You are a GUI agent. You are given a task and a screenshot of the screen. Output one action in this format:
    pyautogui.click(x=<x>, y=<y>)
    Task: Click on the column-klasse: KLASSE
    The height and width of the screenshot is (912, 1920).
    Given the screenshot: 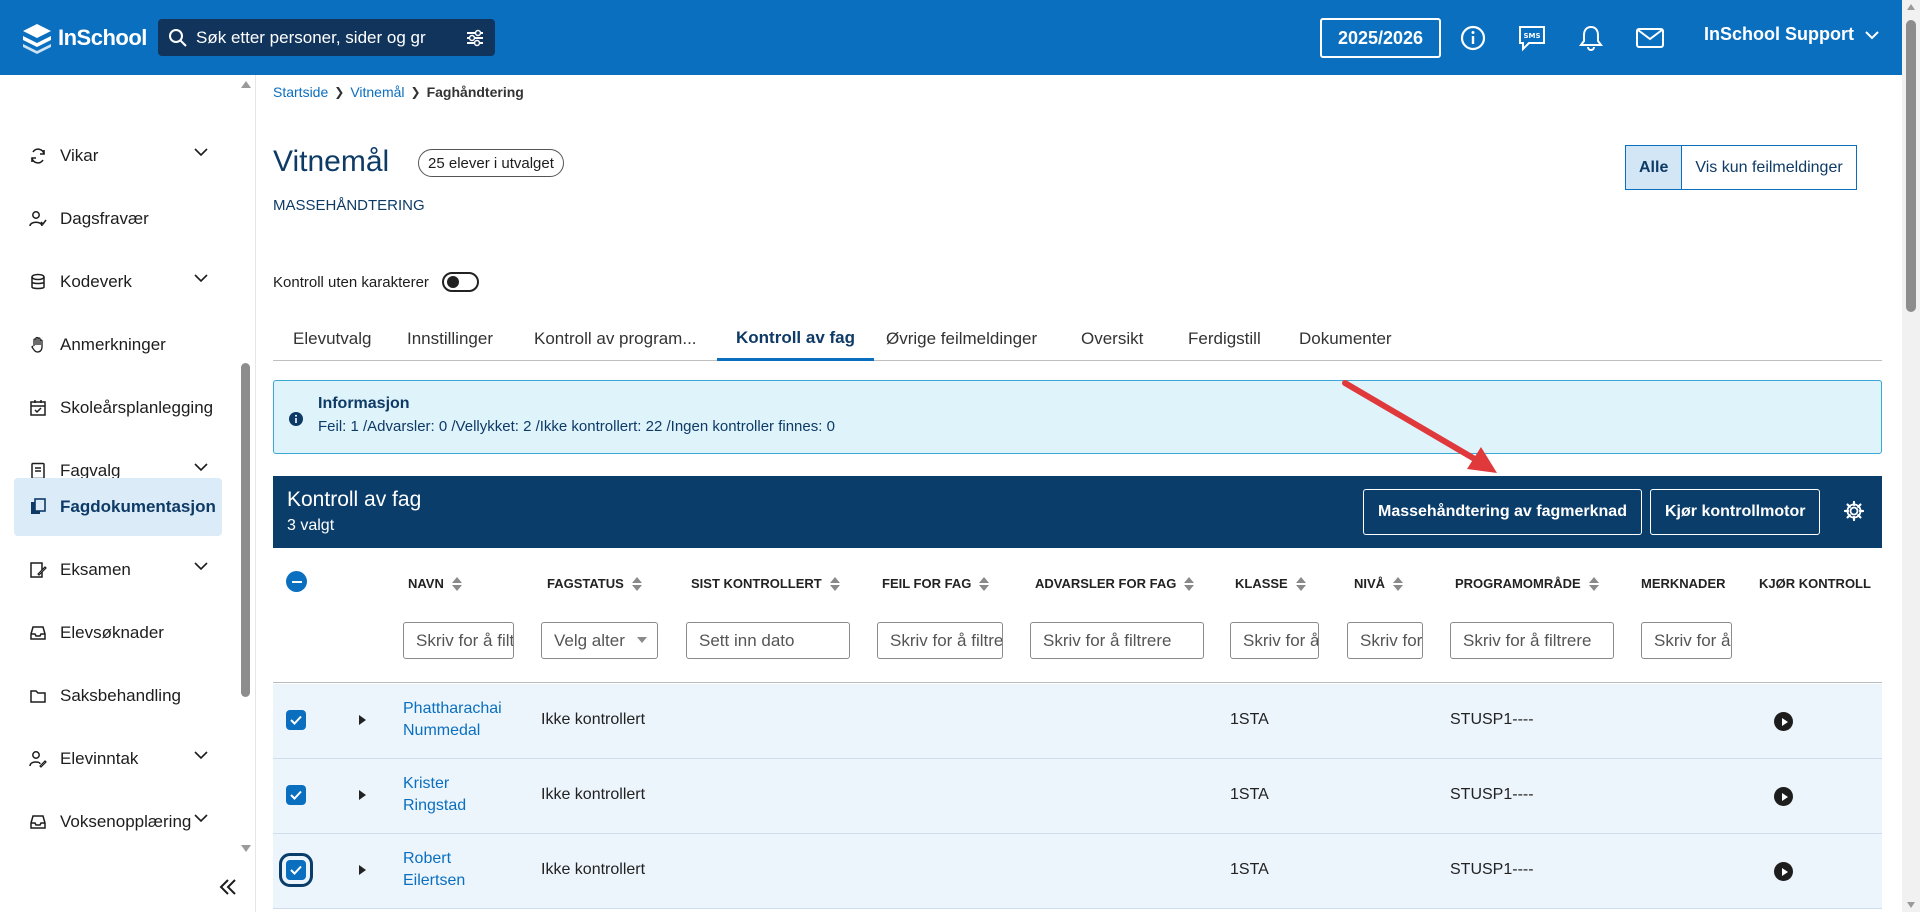 What is the action you would take?
    pyautogui.click(x=1270, y=583)
    